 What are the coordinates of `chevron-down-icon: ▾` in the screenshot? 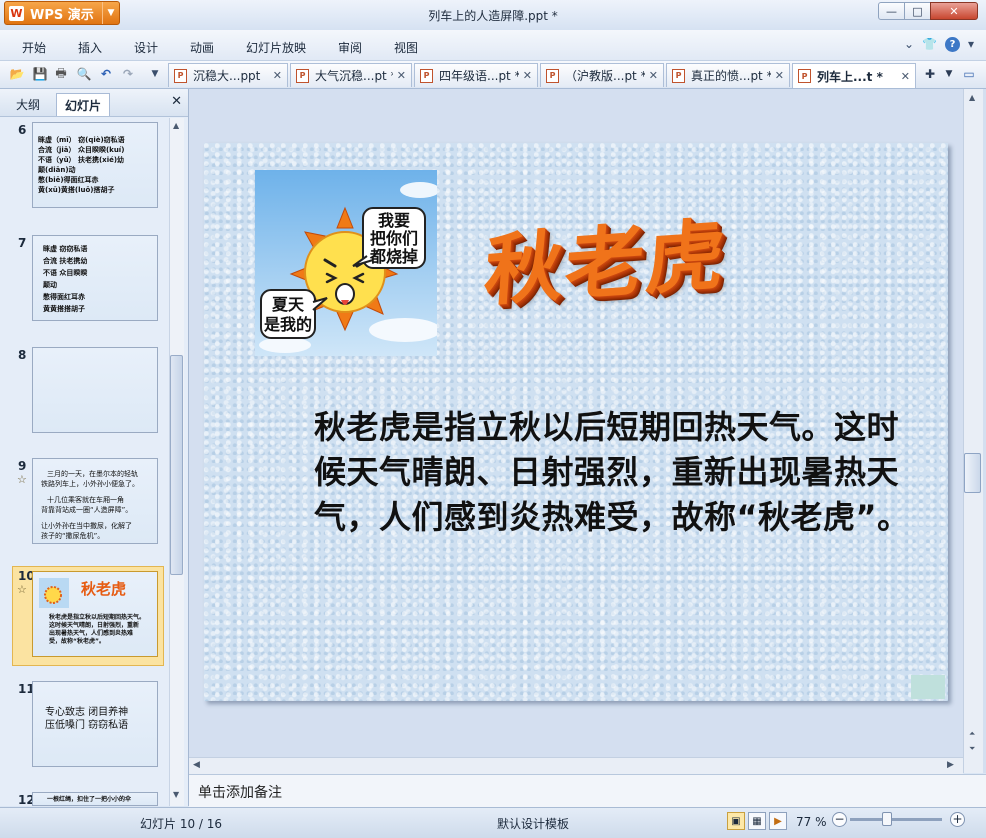 It's located at (971, 44).